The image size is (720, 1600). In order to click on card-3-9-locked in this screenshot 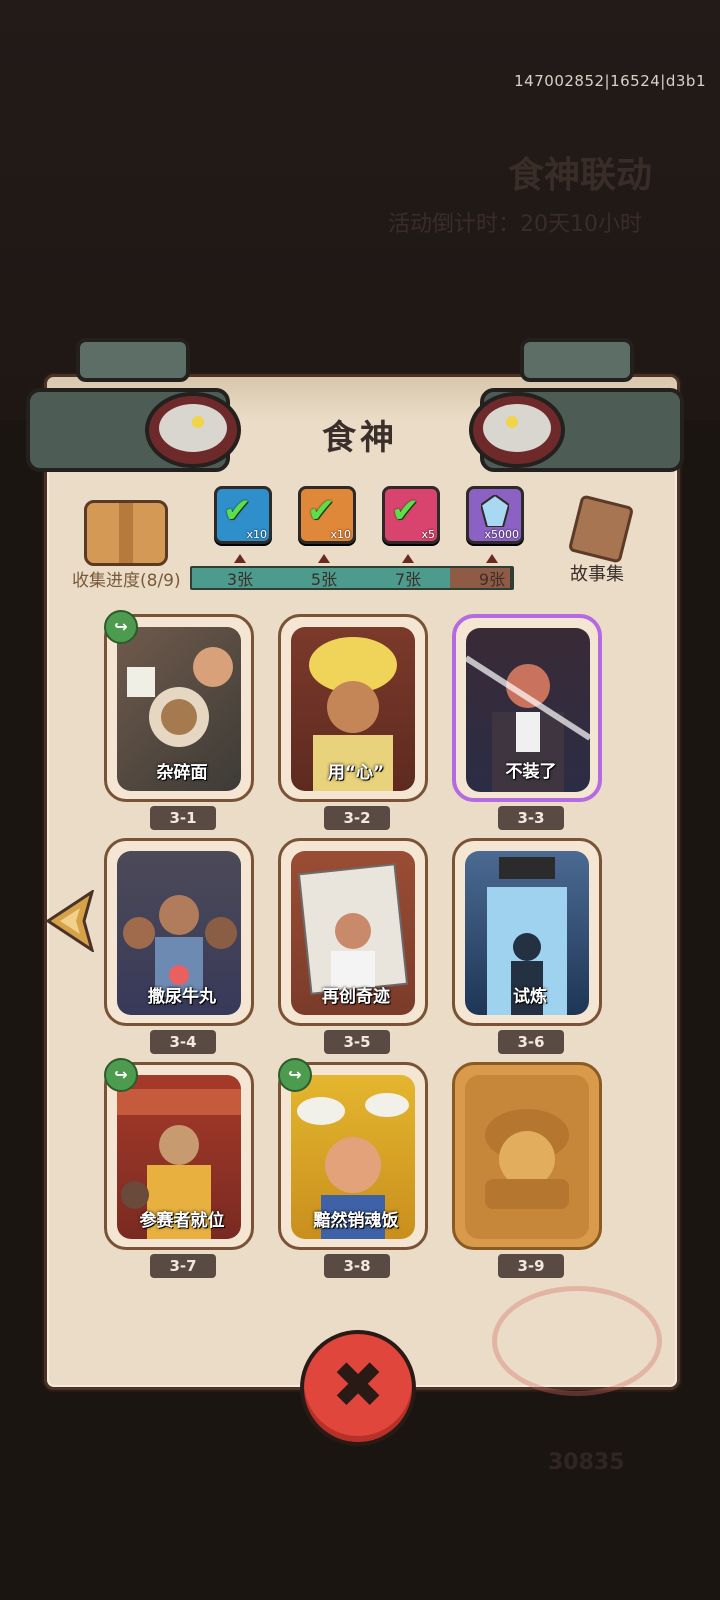, I will do `click(527, 1156)`.